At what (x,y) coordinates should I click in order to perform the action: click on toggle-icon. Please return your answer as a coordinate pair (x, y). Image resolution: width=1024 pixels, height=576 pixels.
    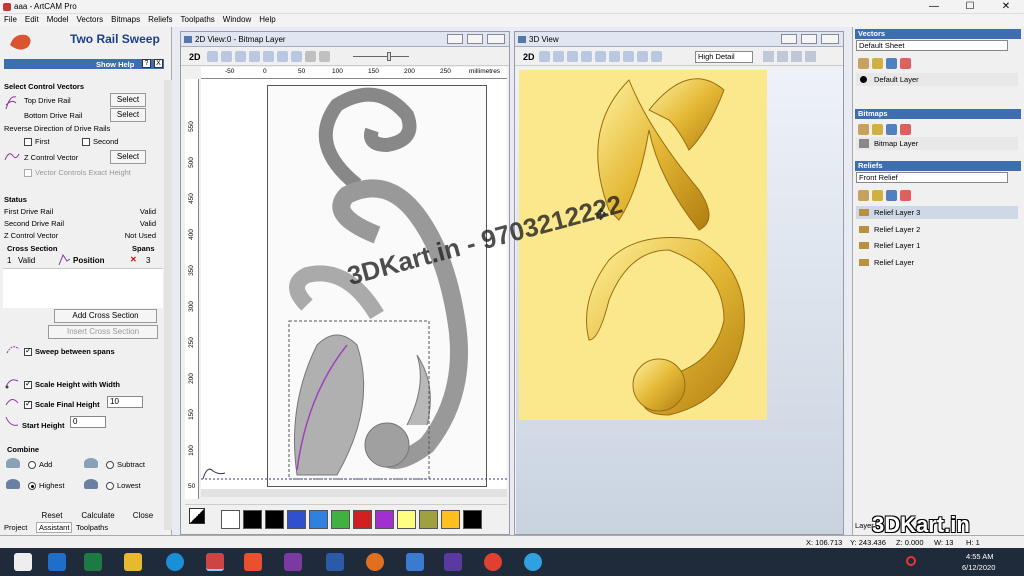
    Looking at the image, I should click on (324, 56).